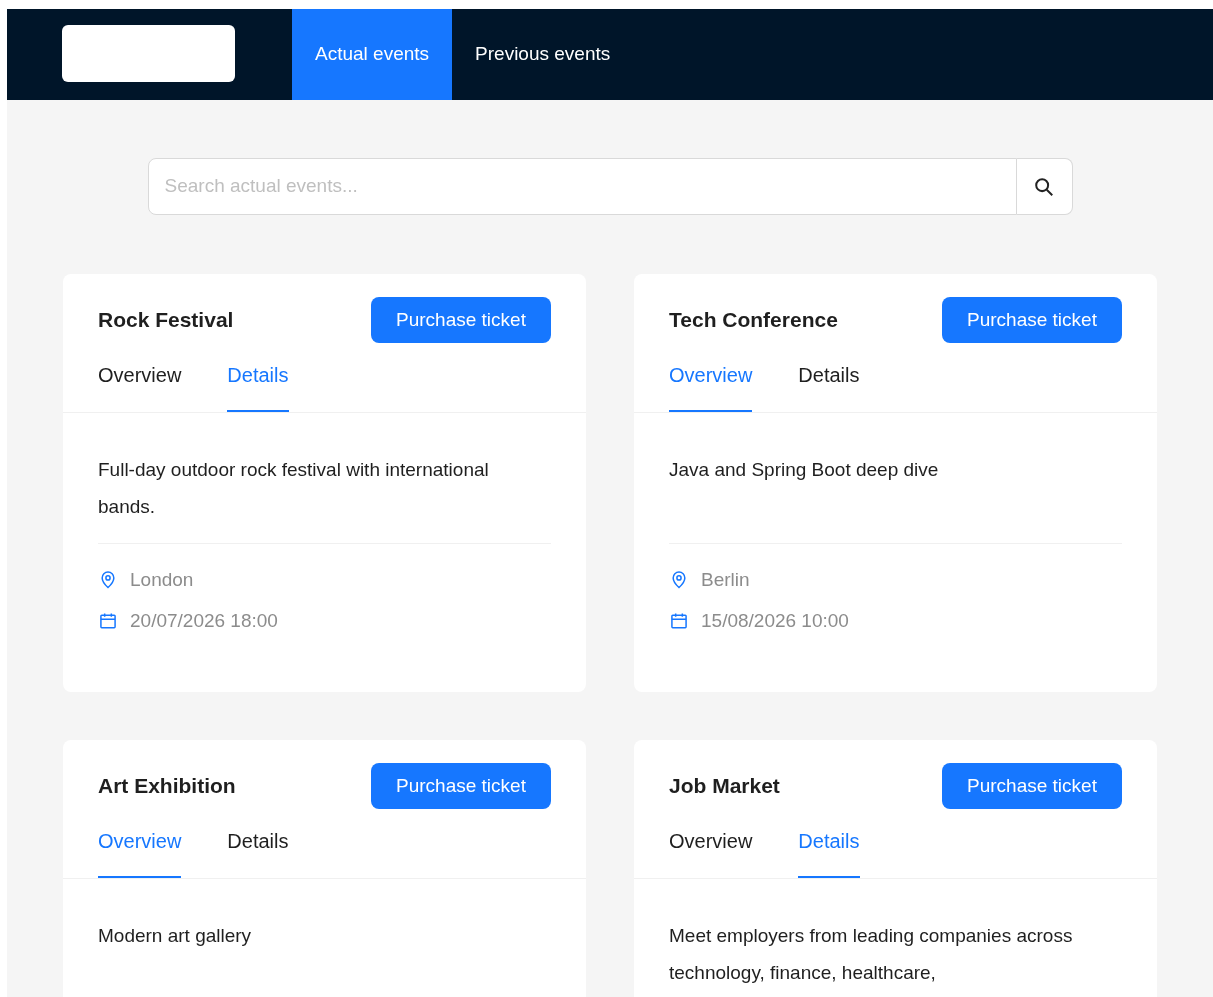 This screenshot has height=997, width=1213. What do you see at coordinates (166, 320) in the screenshot?
I see `event-title: Rock Festival` at bounding box center [166, 320].